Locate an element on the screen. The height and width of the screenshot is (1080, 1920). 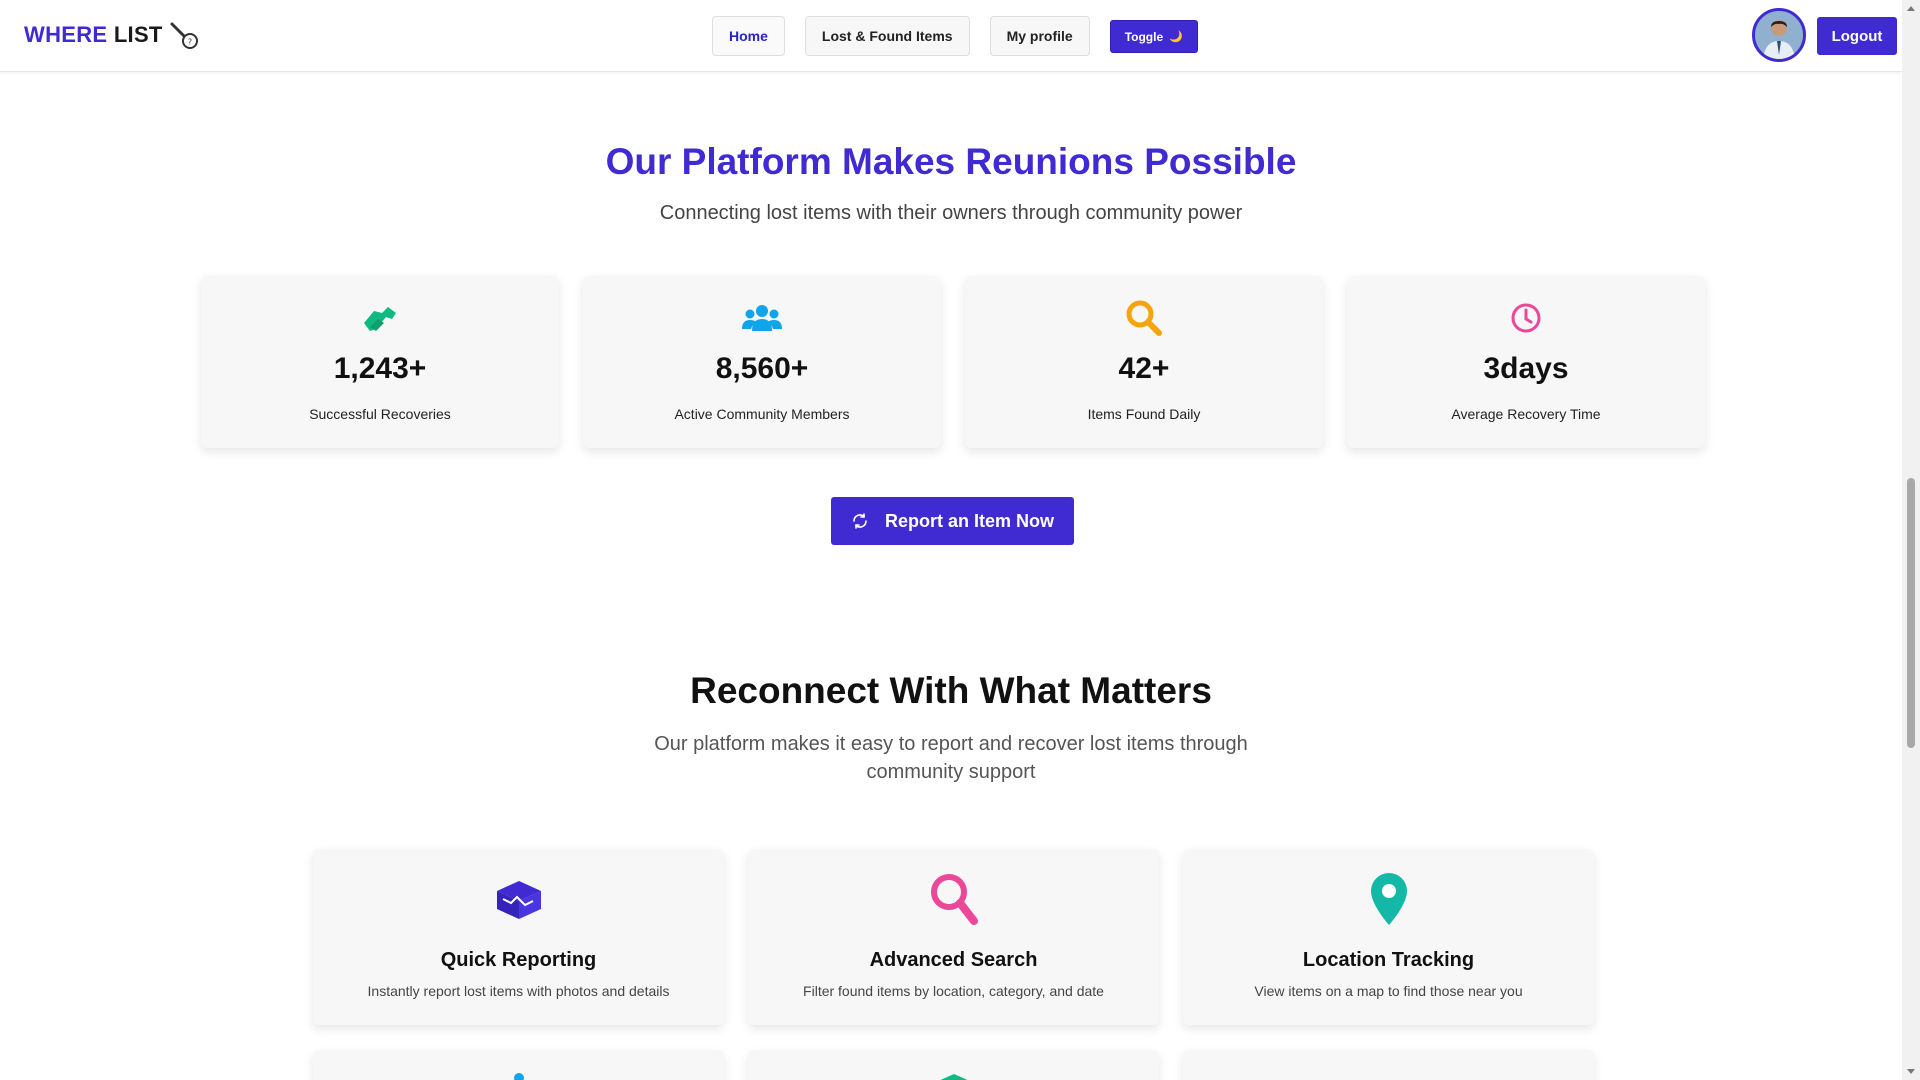
logo: WHERE LIST is located at coordinates (93, 35).